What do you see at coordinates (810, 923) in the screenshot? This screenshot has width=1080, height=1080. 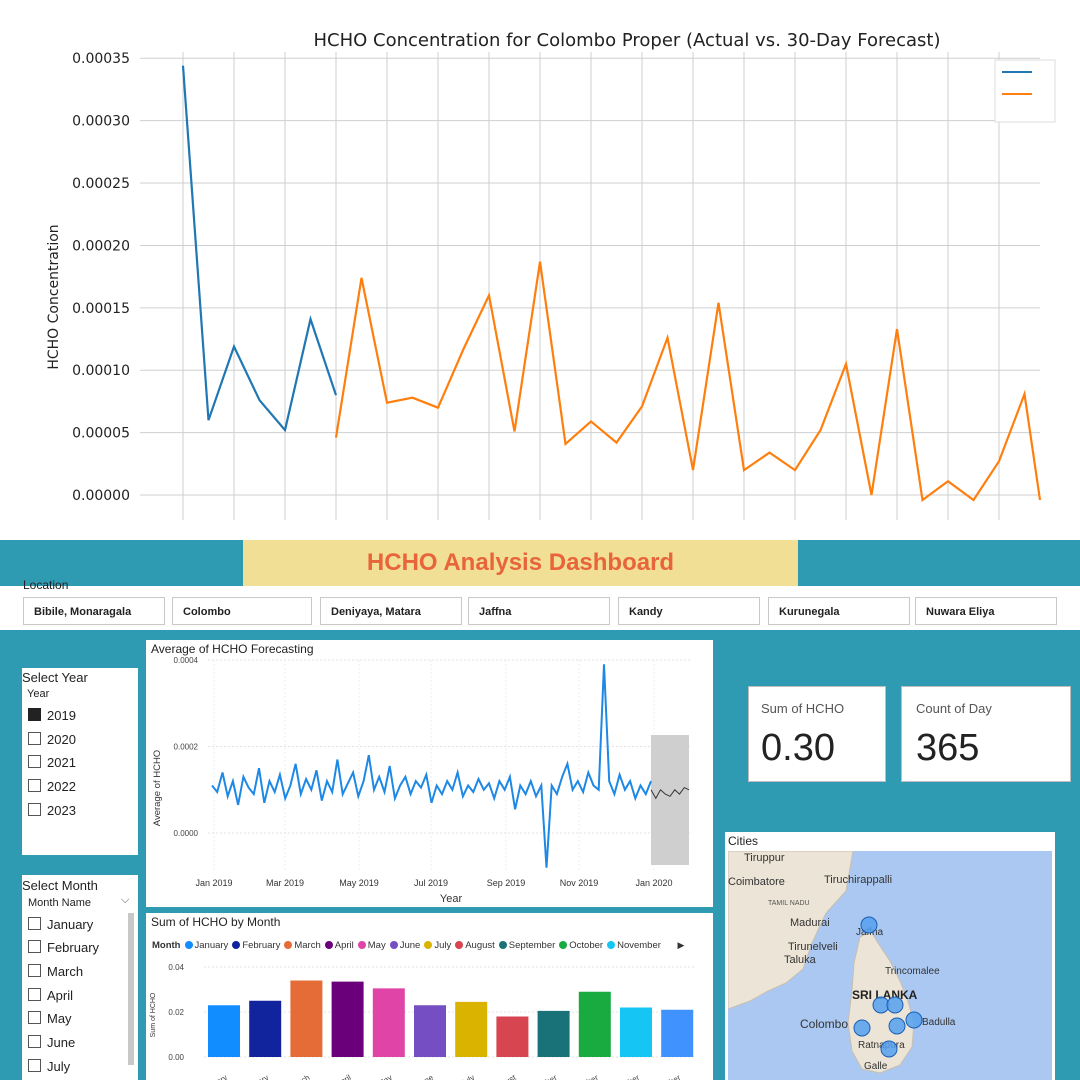 I see `map-label-madurai: Madurai` at bounding box center [810, 923].